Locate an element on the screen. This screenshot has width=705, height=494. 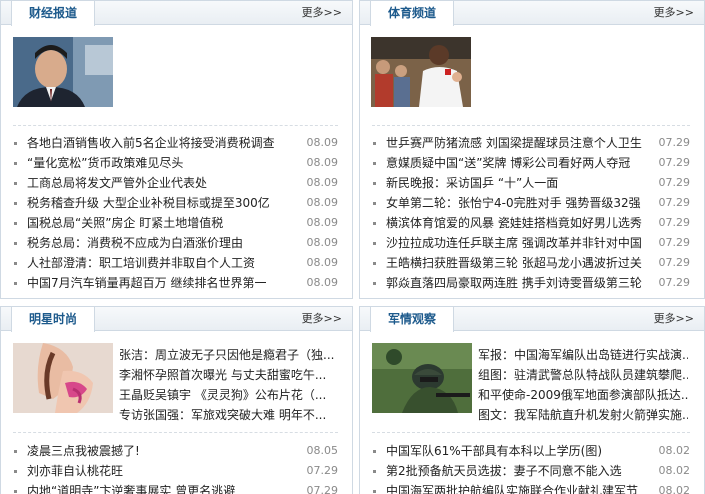
news-title: “量化宽松”货币政策难见尽头 is located at coordinates (105, 163).